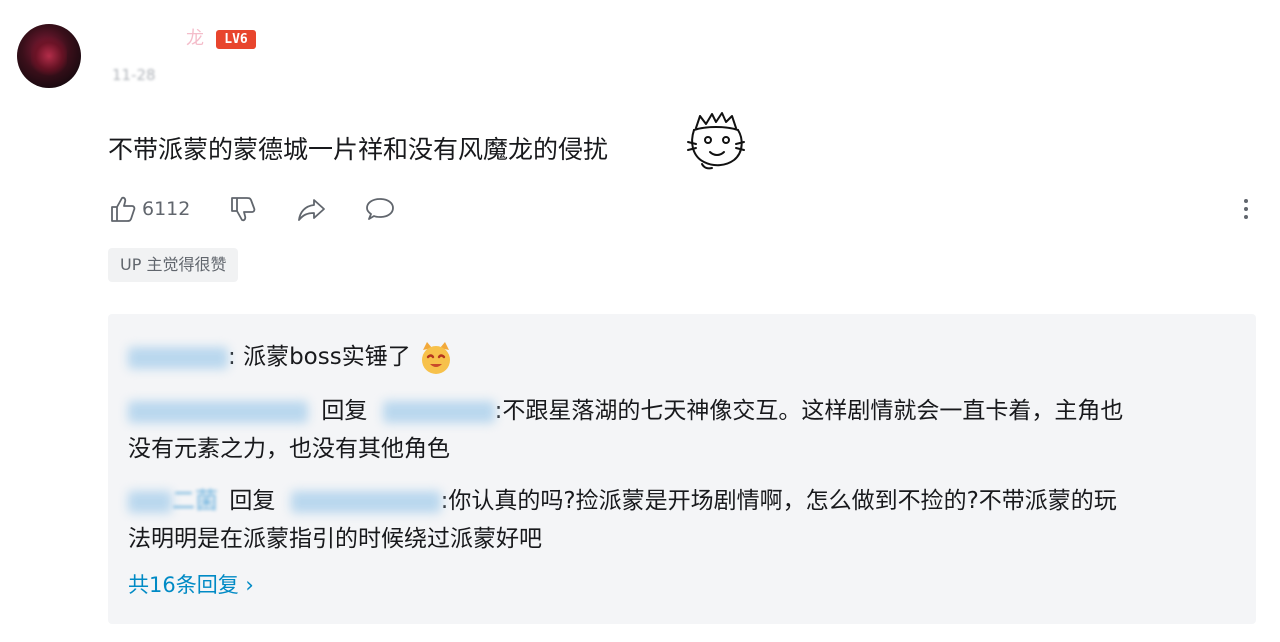  I want to click on comment-bubble-icon, so click(380, 209).